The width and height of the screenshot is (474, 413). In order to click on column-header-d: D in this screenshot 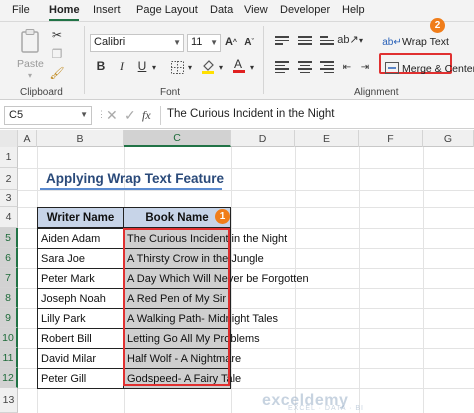, I will do `click(263, 138)`.